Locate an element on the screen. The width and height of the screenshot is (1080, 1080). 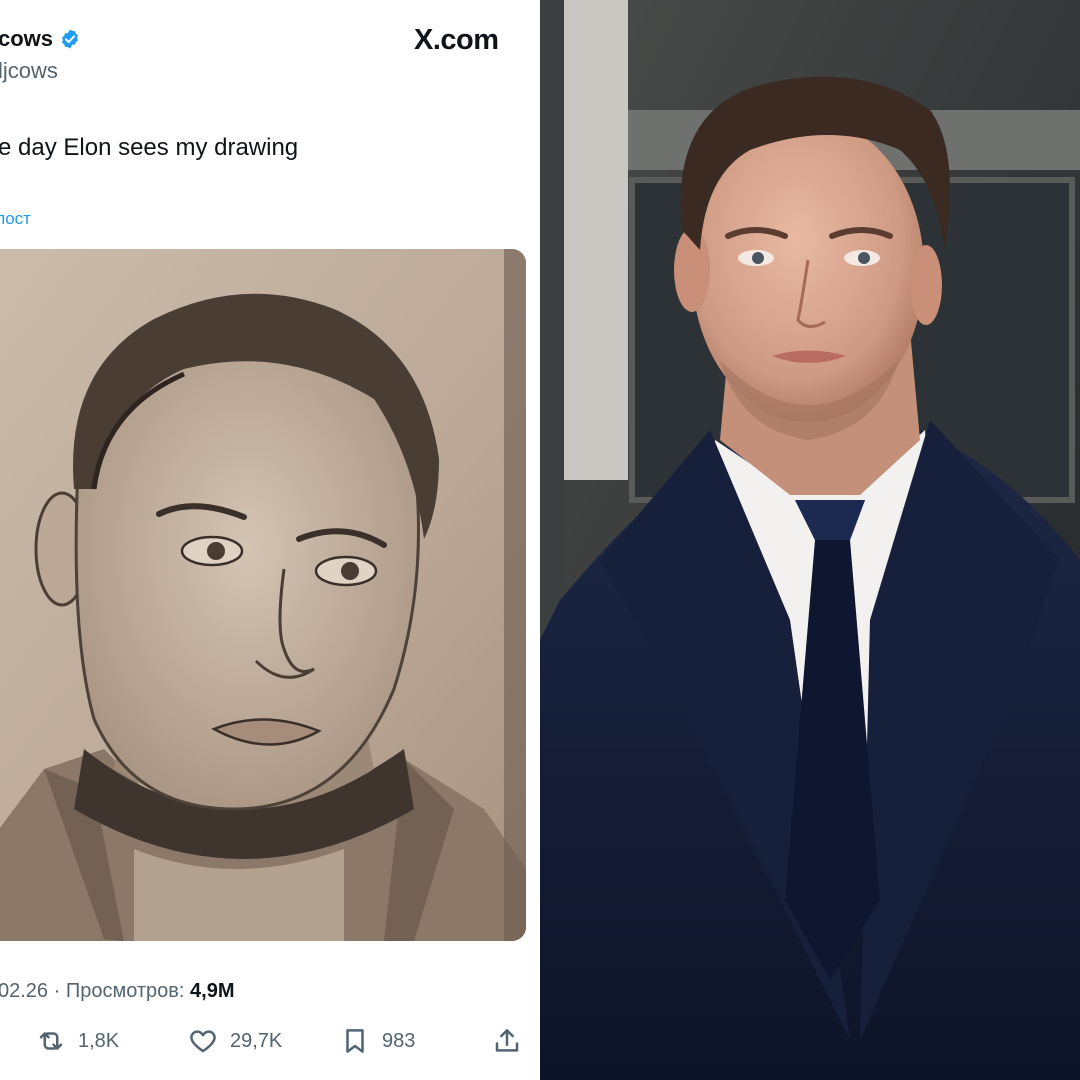
share-button is located at coordinates (513, 1041).